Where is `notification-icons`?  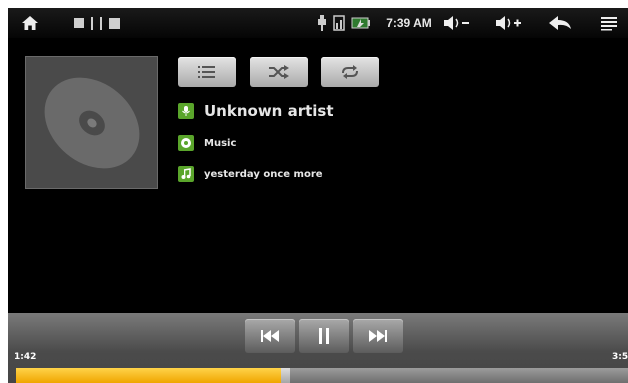 notification-icons is located at coordinates (114, 23).